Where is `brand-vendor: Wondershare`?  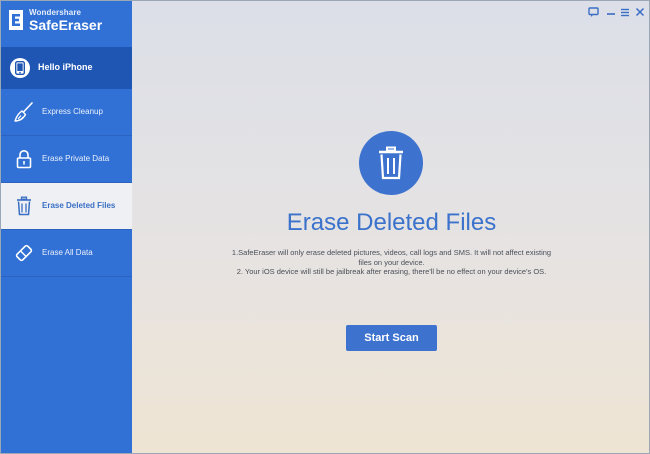 brand-vendor: Wondershare is located at coordinates (55, 12).